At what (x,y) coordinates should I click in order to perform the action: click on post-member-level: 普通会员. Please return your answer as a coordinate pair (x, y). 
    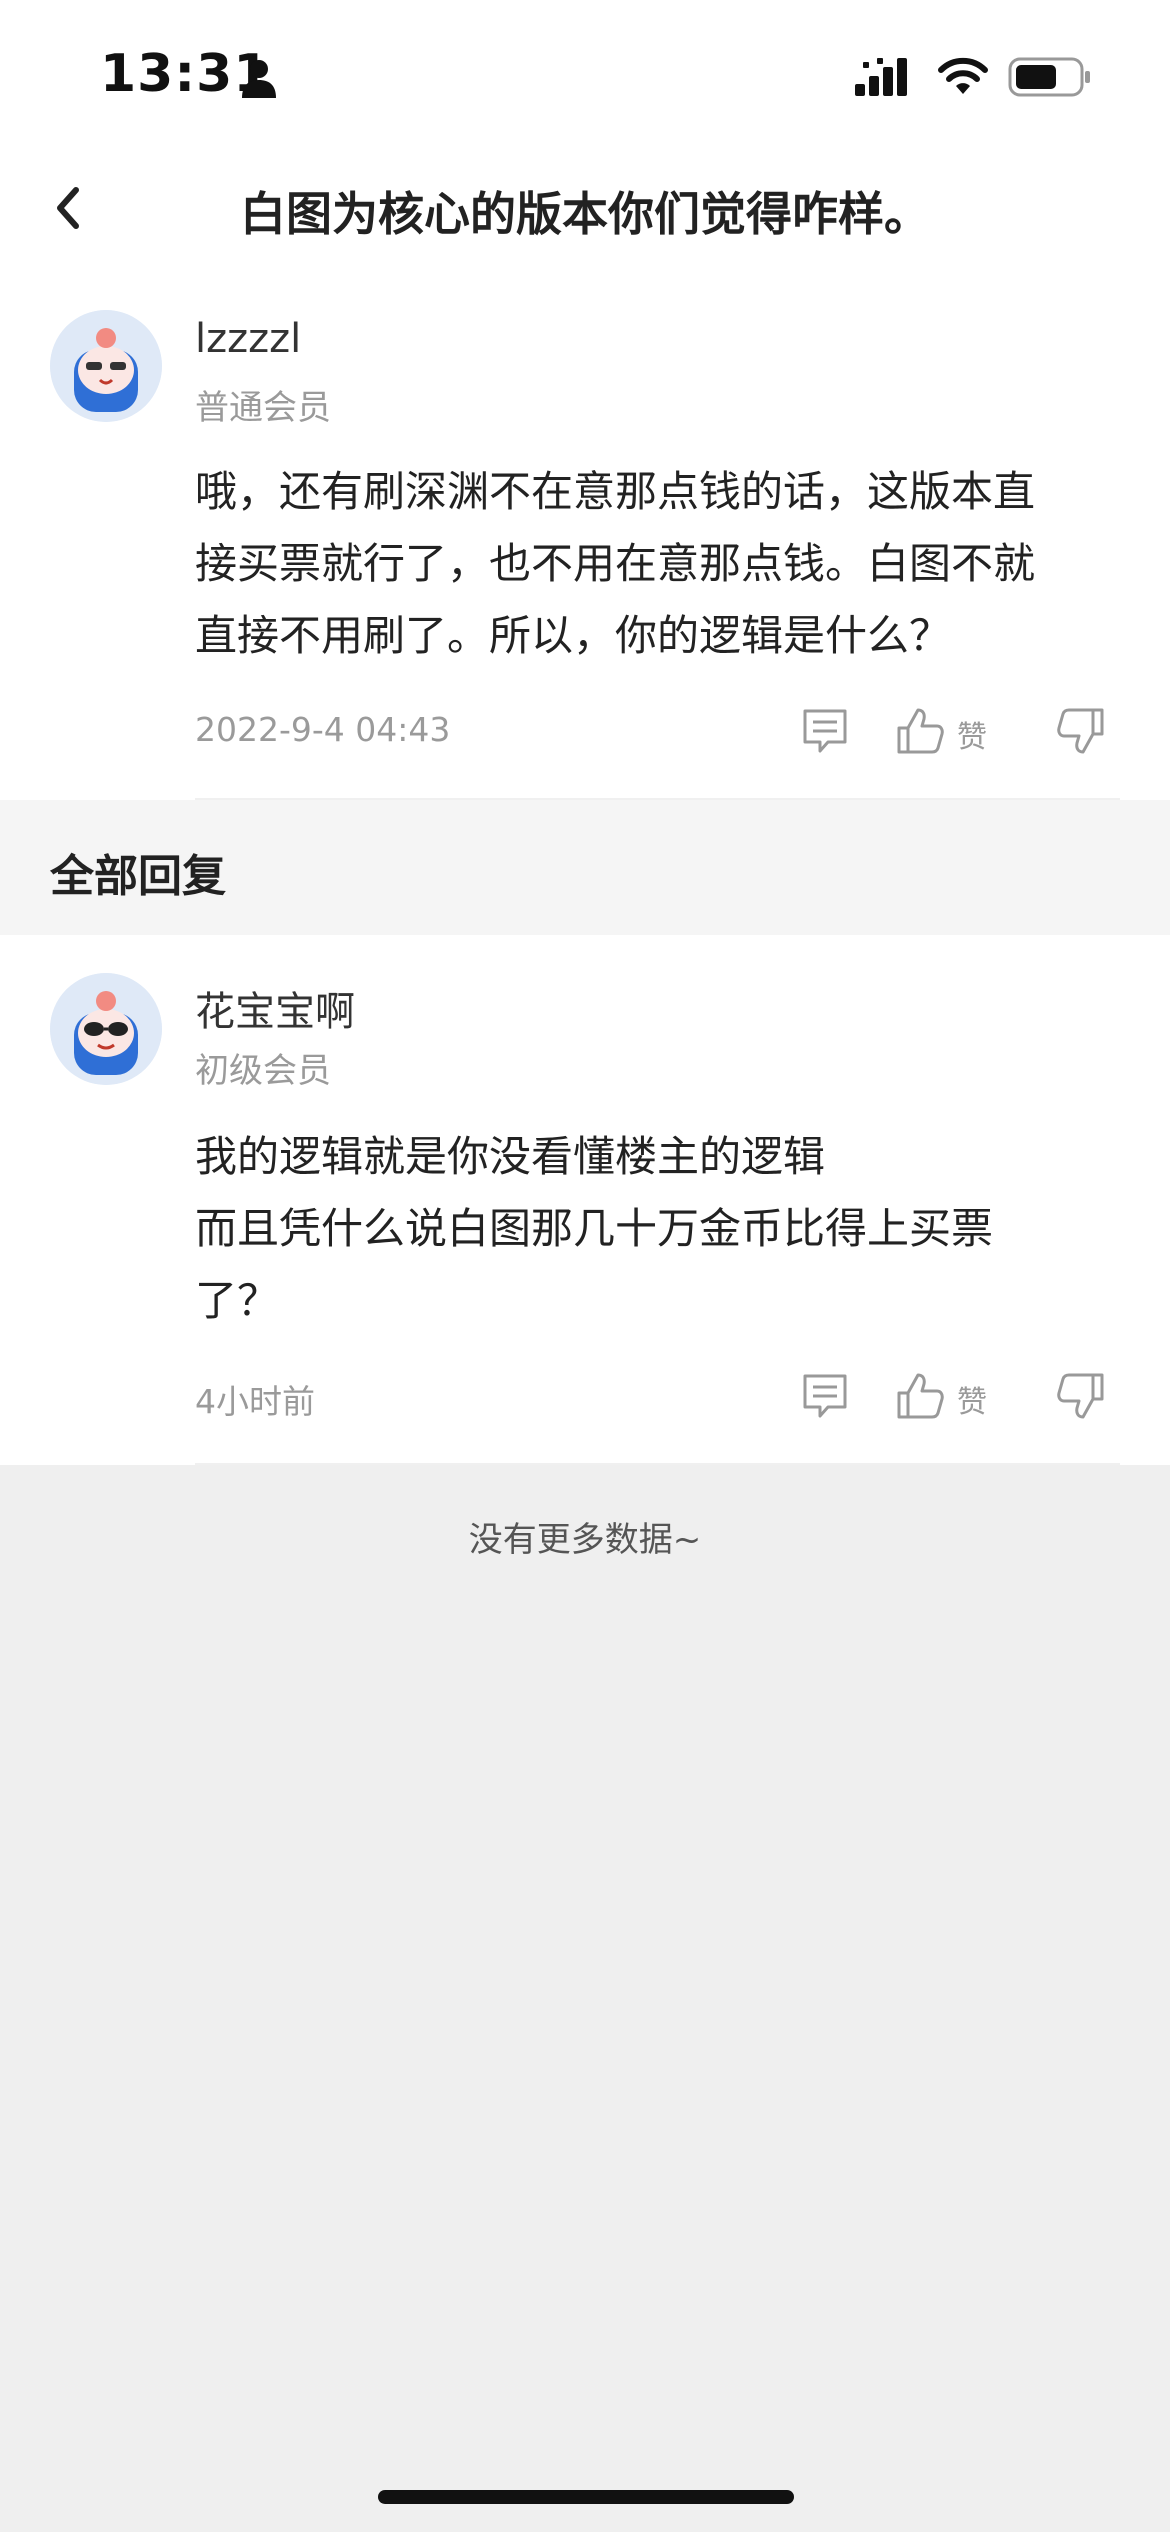
    Looking at the image, I should click on (263, 408).